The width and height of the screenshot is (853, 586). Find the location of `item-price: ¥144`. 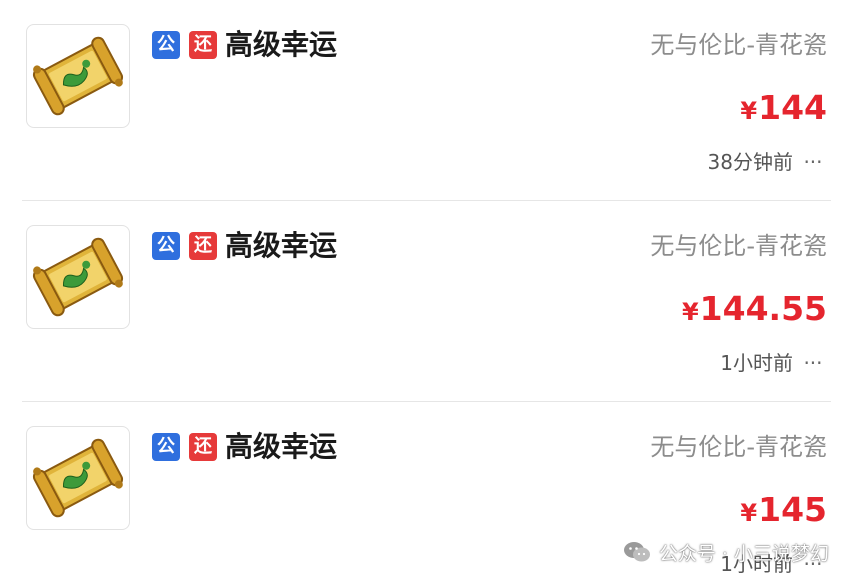

item-price: ¥144 is located at coordinates (783, 111).